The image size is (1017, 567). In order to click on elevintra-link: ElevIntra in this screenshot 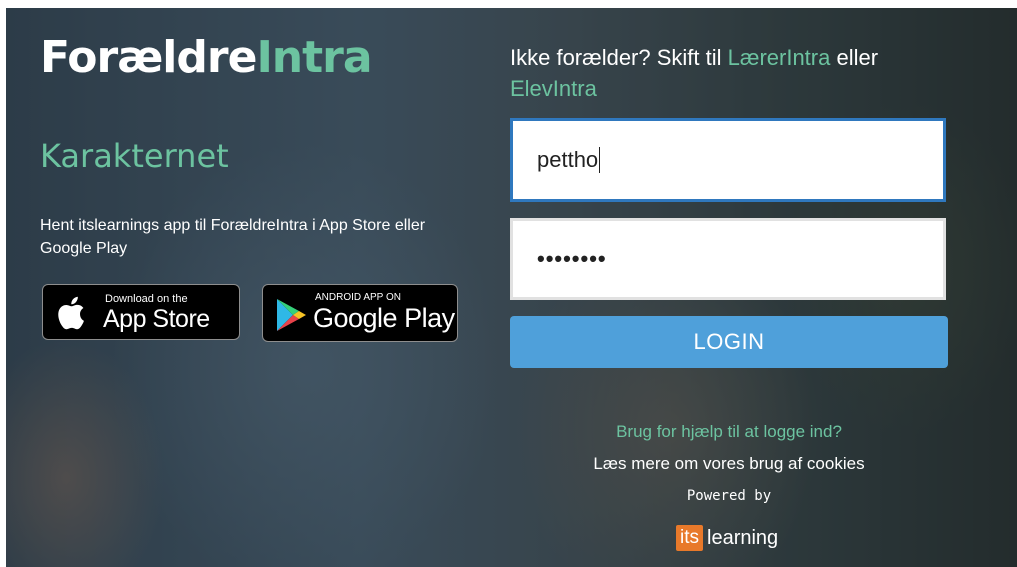, I will do `click(553, 88)`.